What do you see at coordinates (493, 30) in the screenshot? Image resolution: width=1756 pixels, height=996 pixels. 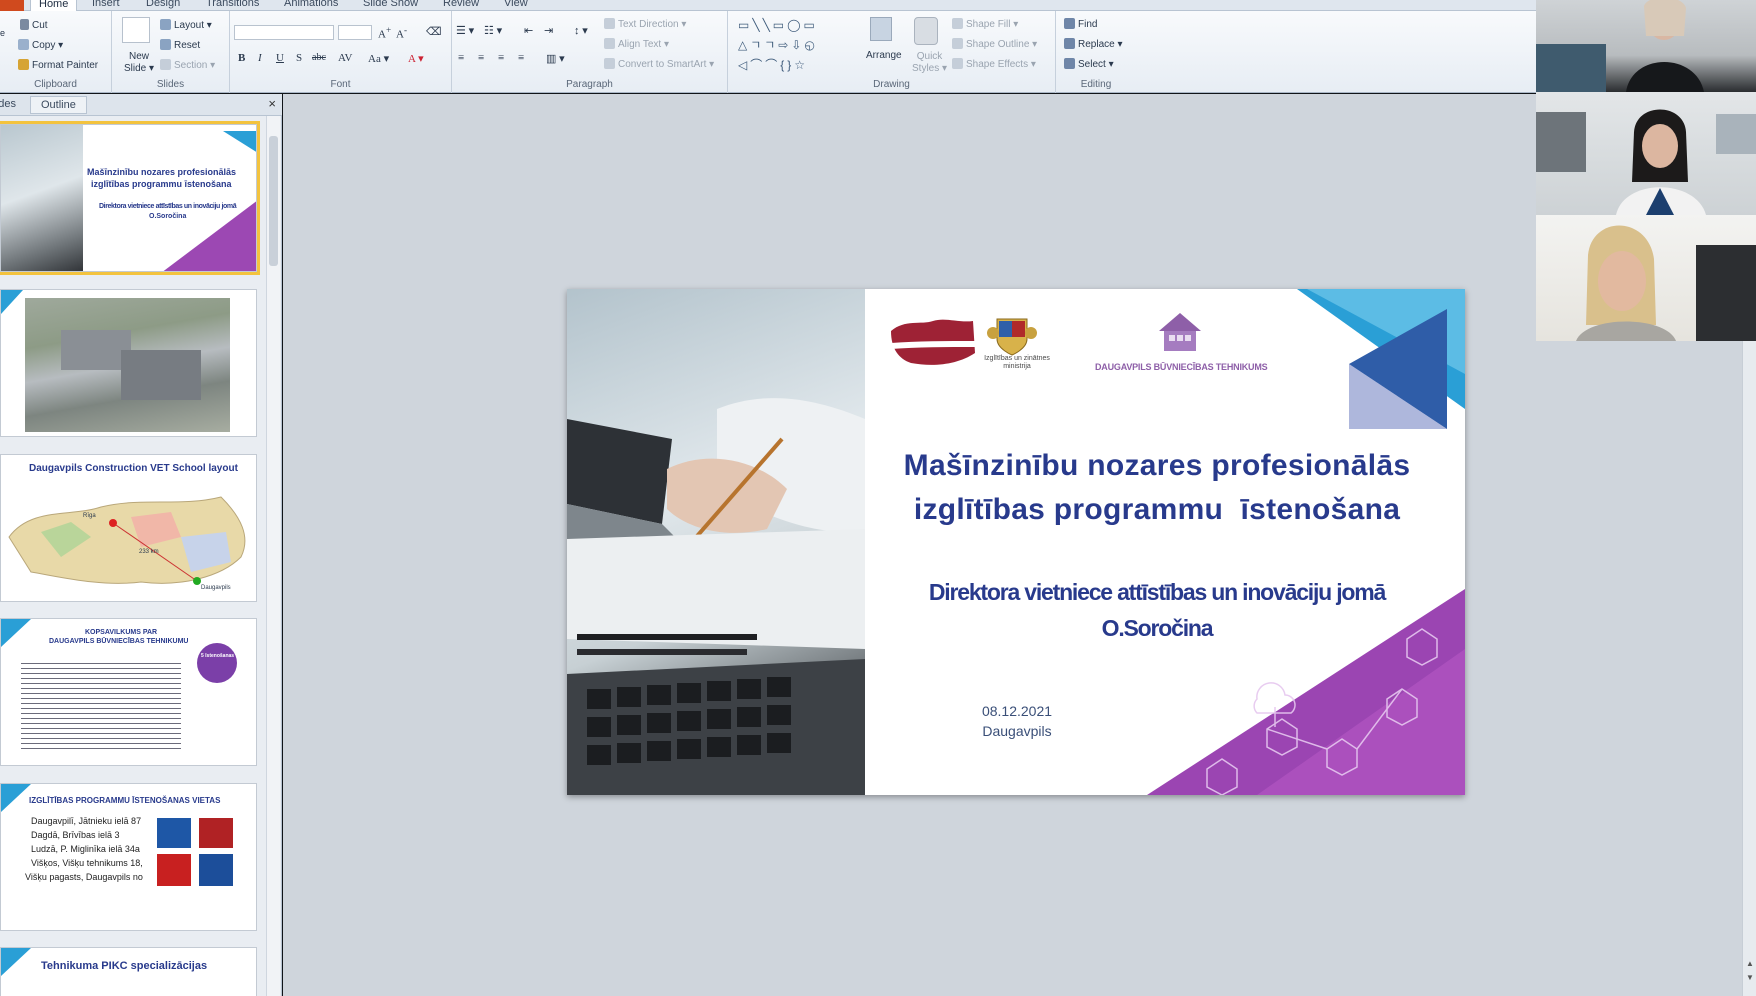 I see `numbering-icon: ☷ ▾` at bounding box center [493, 30].